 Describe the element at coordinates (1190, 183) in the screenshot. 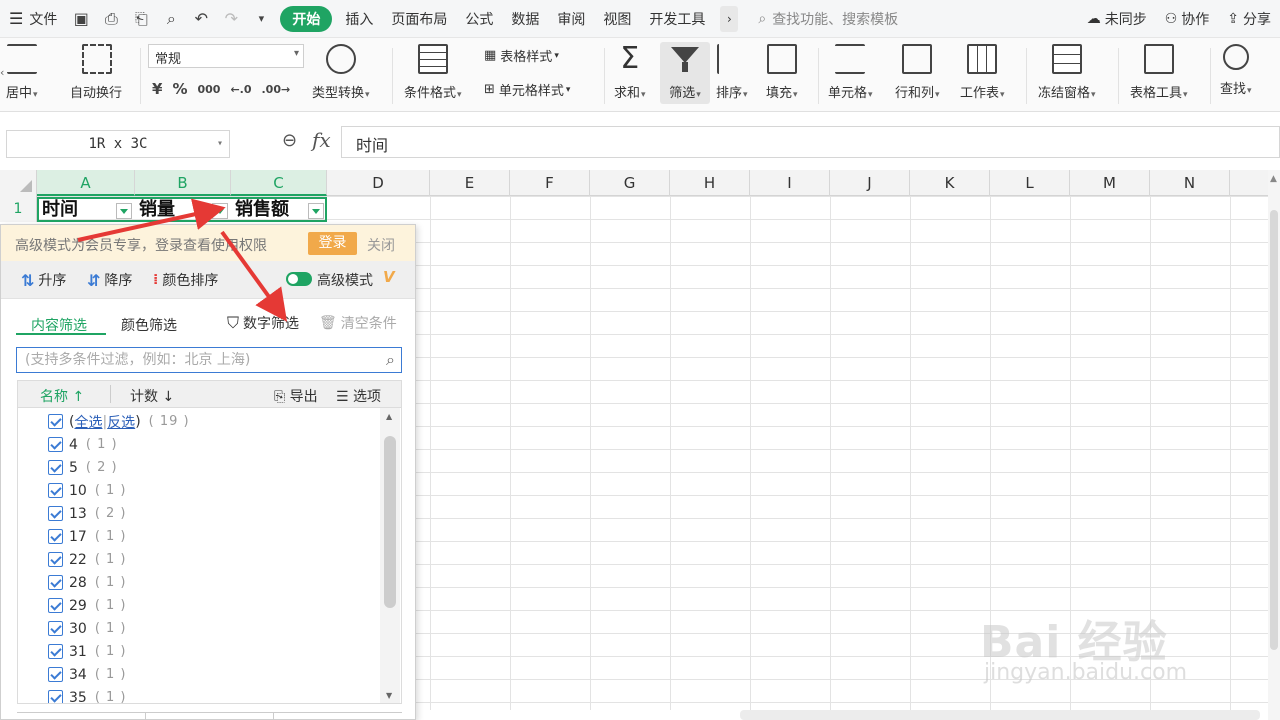

I see `column-header-n: N` at that location.